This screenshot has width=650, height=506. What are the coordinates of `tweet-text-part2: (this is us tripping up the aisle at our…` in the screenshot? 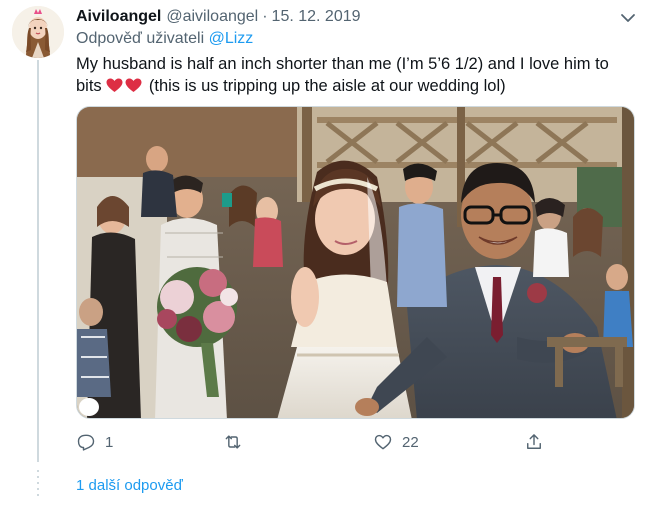 It's located at (327, 86).